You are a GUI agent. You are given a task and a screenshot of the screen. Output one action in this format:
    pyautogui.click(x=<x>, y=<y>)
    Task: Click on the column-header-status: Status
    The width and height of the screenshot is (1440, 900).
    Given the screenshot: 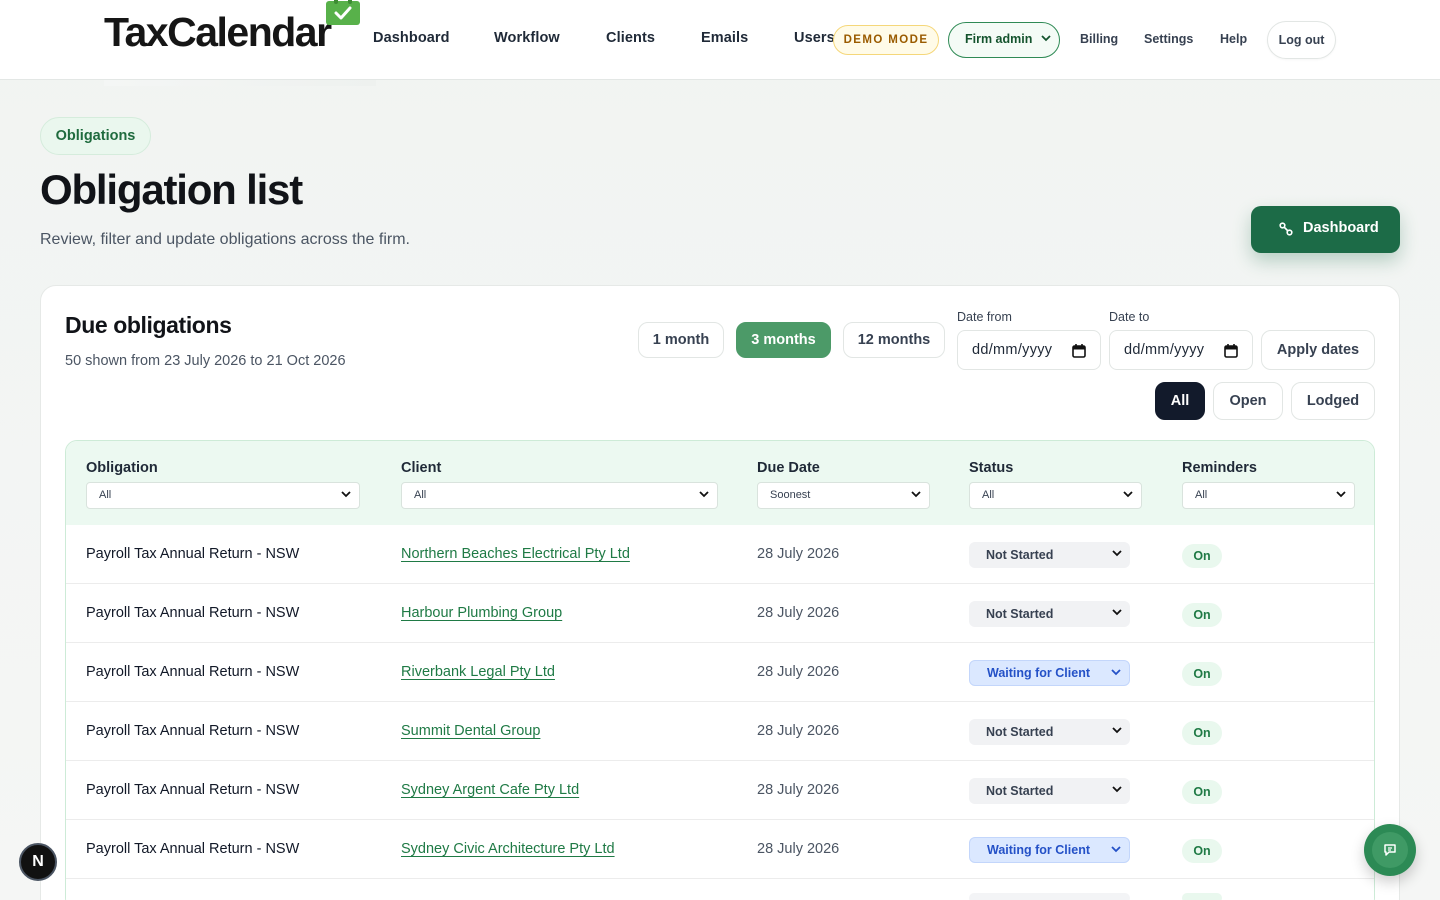 What is the action you would take?
    pyautogui.click(x=991, y=468)
    